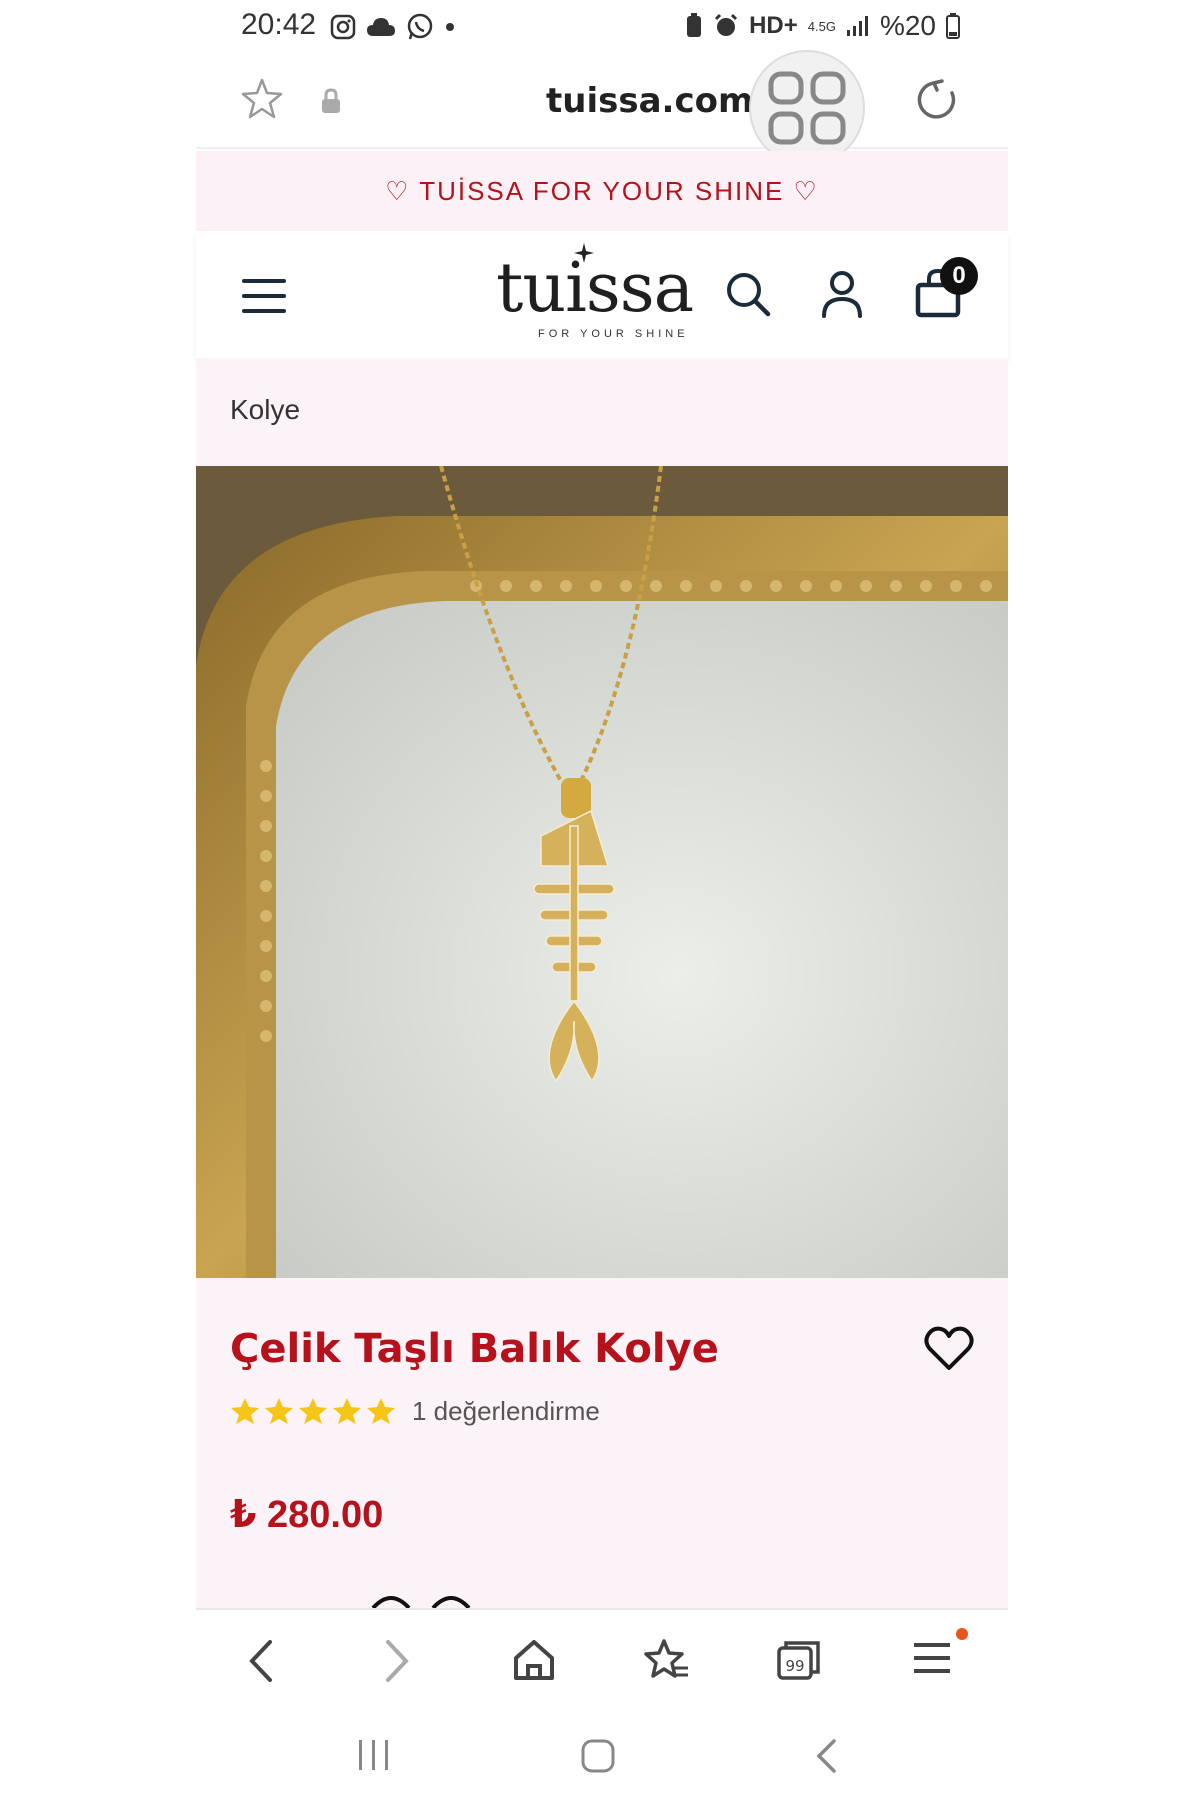  I want to click on rating-count: 1 değerlendirme, so click(506, 1411).